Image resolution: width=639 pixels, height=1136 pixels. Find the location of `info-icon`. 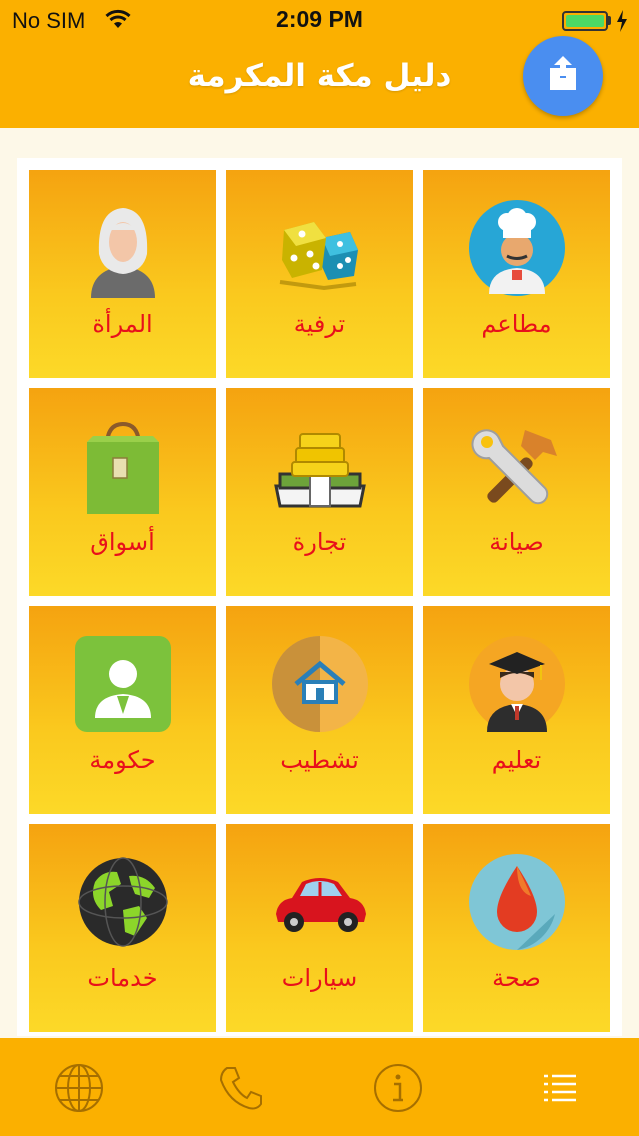

info-icon is located at coordinates (398, 1088).